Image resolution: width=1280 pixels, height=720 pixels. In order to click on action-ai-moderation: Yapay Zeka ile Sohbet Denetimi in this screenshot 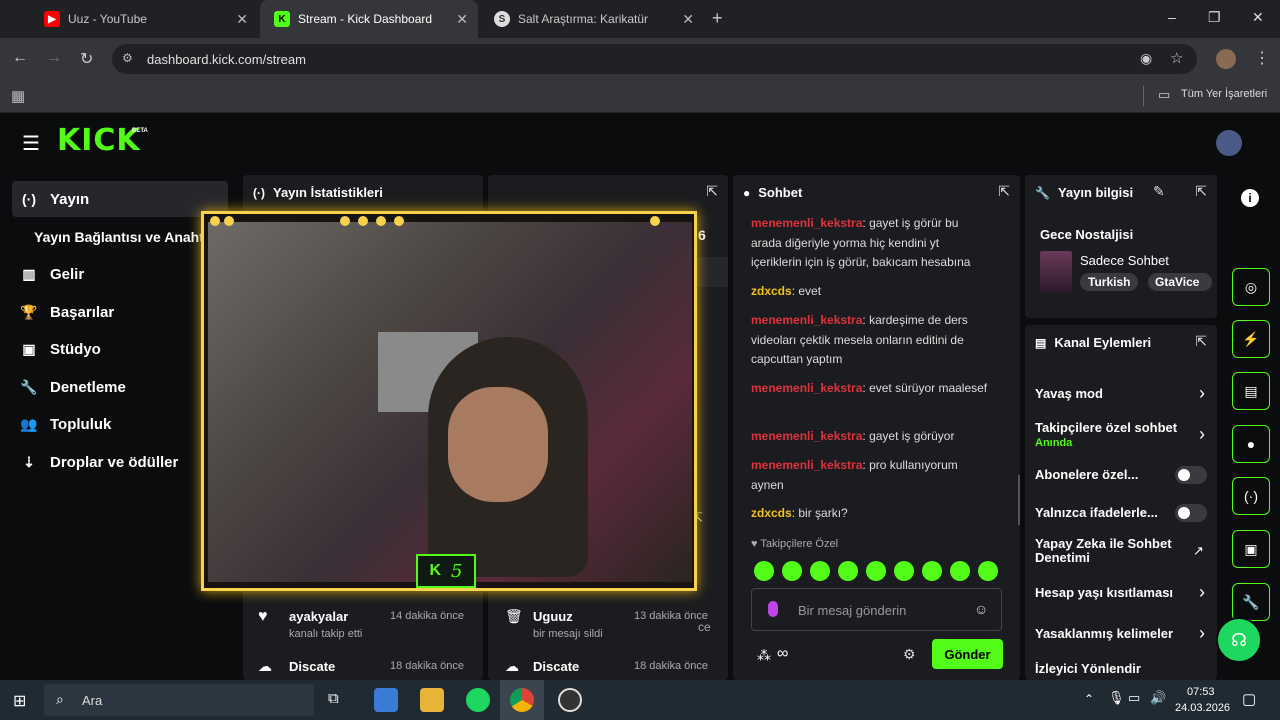, I will do `click(1110, 551)`.